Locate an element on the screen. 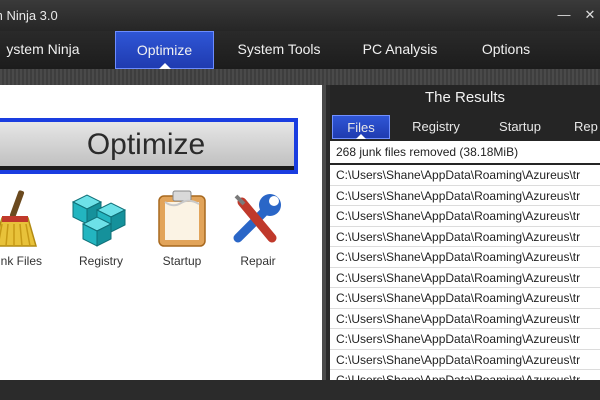 The width and height of the screenshot is (600, 400). results-title: The Results is located at coordinates (465, 97).